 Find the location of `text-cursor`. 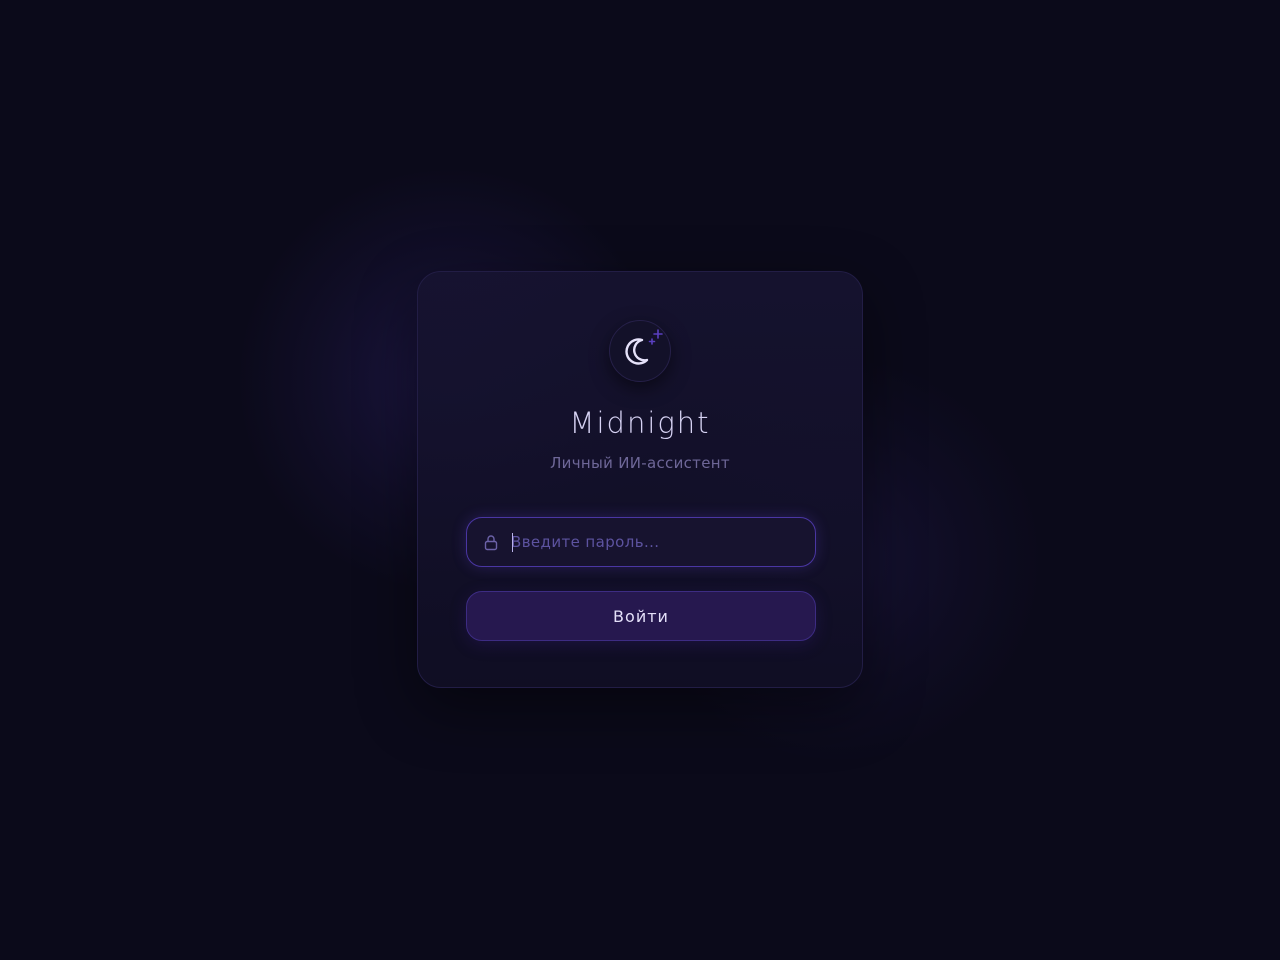

text-cursor is located at coordinates (512, 542).